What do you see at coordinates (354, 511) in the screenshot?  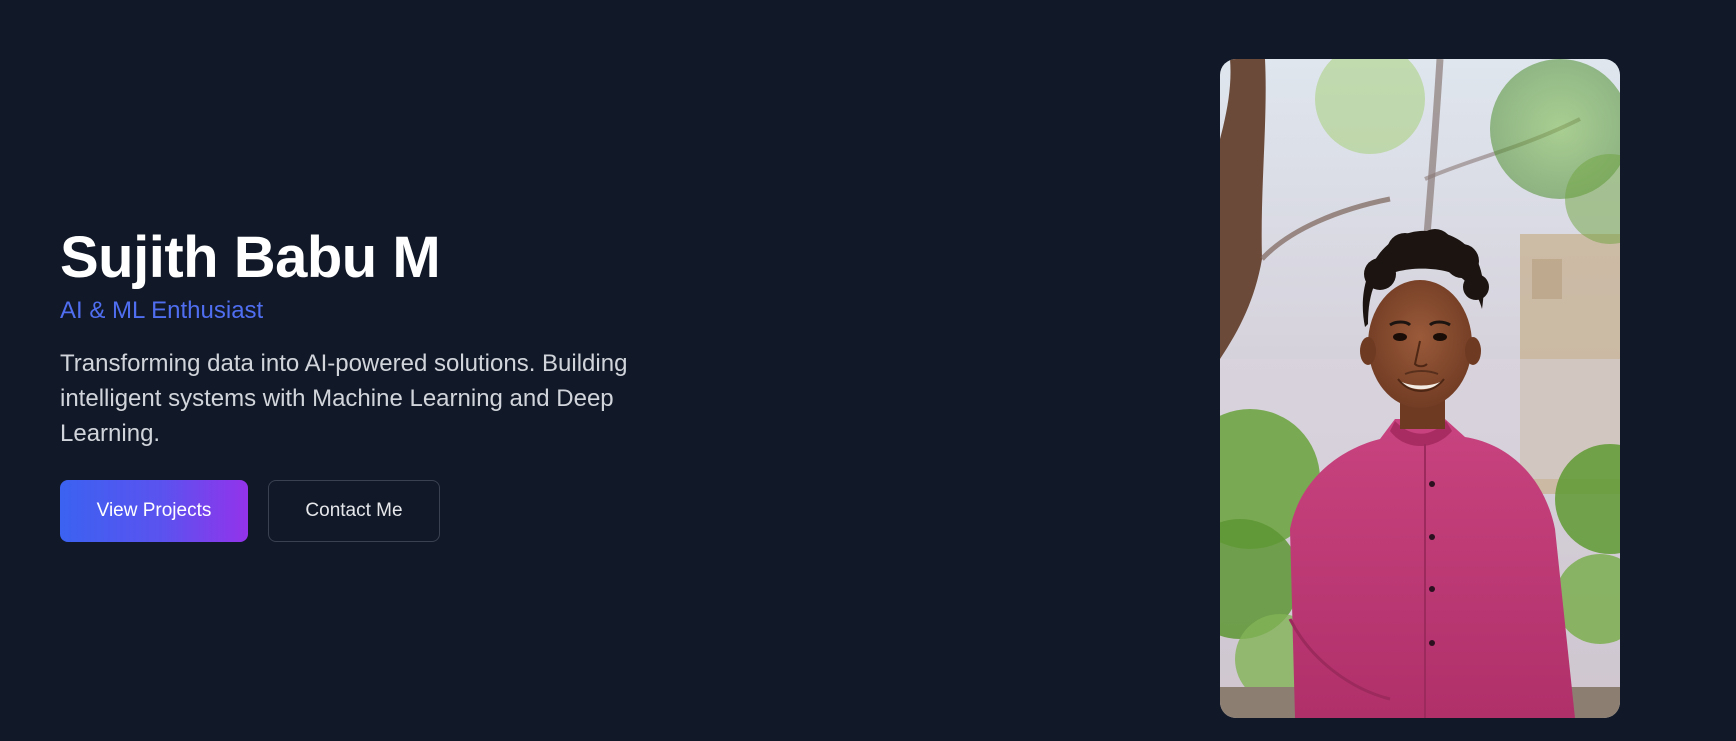 I see `contact-me-button: Contact Me` at bounding box center [354, 511].